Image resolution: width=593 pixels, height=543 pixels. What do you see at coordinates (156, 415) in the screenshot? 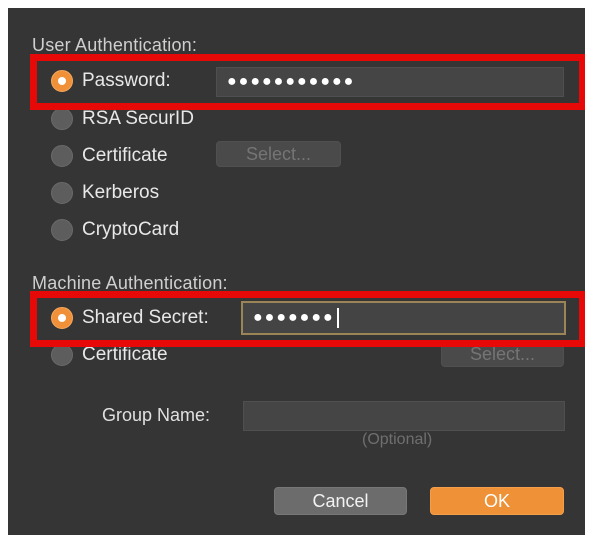
I see `group-name-label: Group Name:` at bounding box center [156, 415].